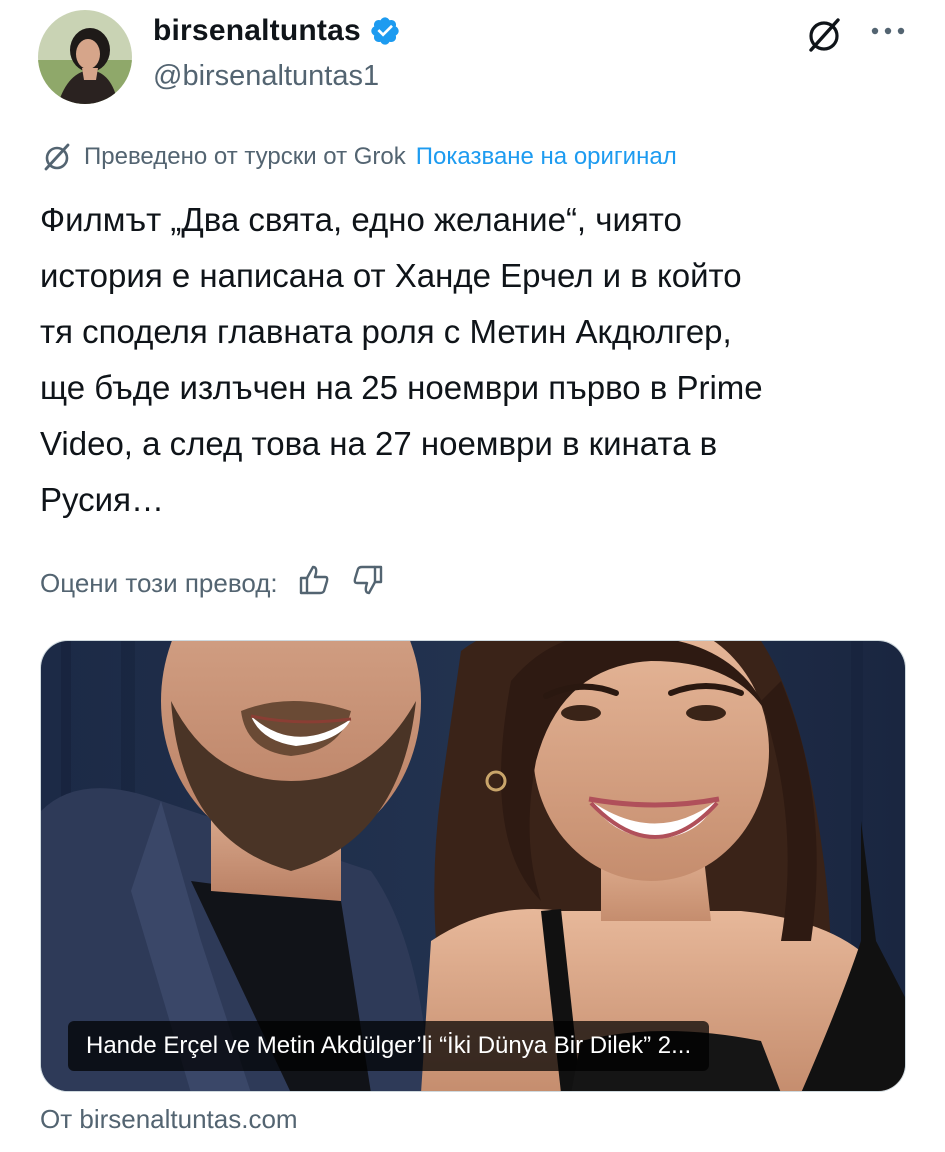  I want to click on rate-translation-row: Оцени този превод:, so click(213, 583).